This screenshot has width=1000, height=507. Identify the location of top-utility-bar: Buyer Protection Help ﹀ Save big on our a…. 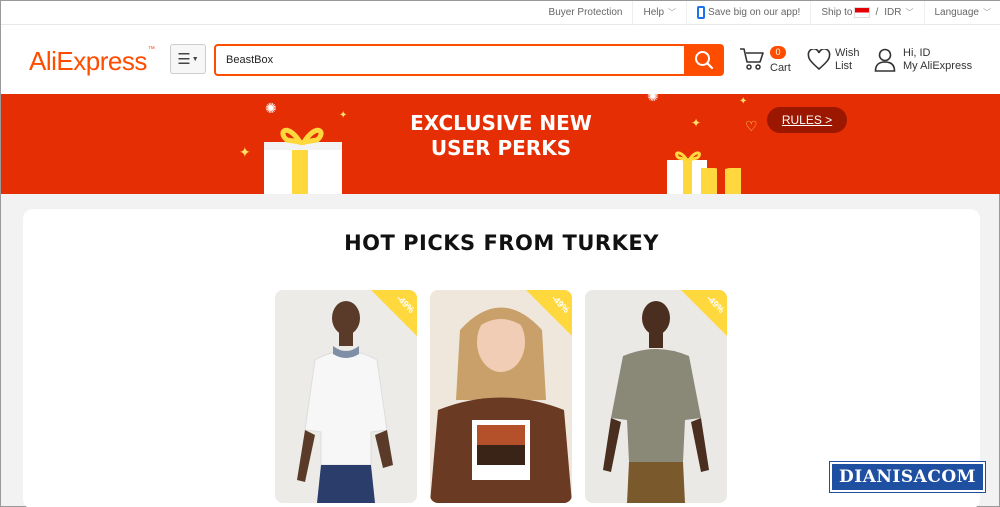
(500, 12).